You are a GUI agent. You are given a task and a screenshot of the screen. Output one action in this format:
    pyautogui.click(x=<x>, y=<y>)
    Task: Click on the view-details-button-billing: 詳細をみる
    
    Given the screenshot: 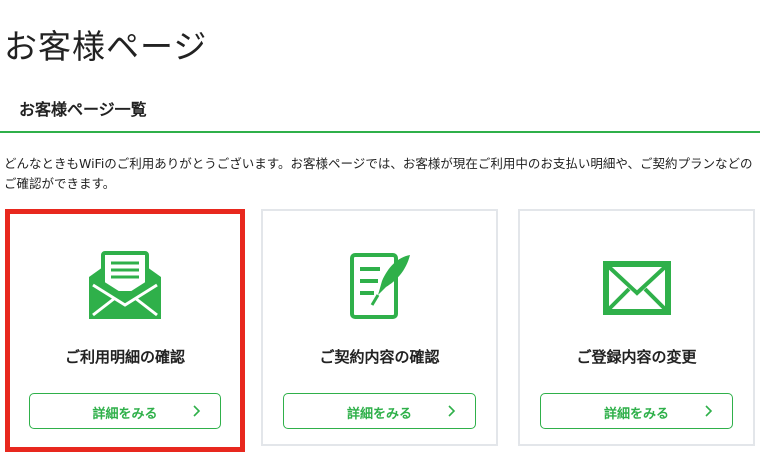 What is the action you would take?
    pyautogui.click(x=125, y=411)
    